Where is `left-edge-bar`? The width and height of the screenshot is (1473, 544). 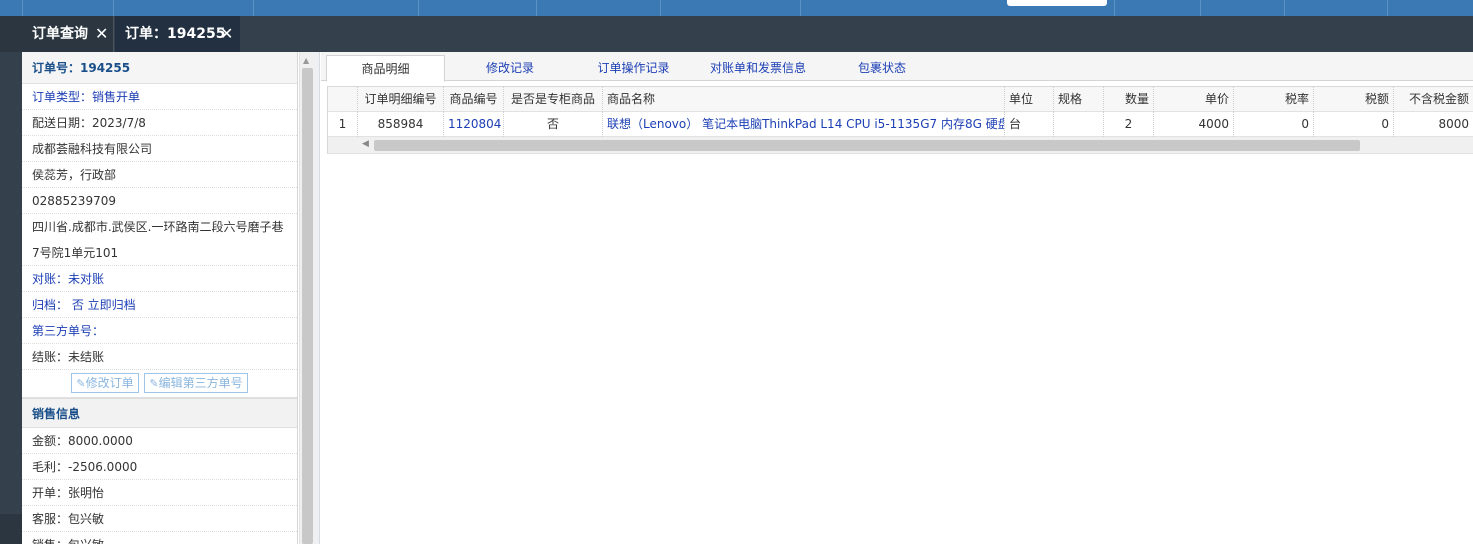 left-edge-bar is located at coordinates (11, 298).